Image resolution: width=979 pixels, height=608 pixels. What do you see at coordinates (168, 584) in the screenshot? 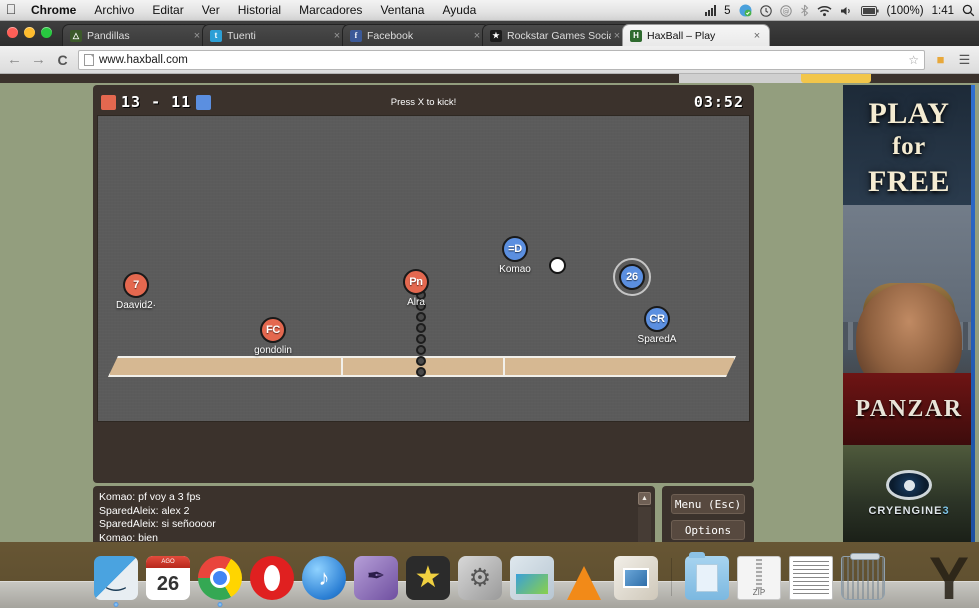
I see `calendar-day-label: 26` at bounding box center [168, 584].